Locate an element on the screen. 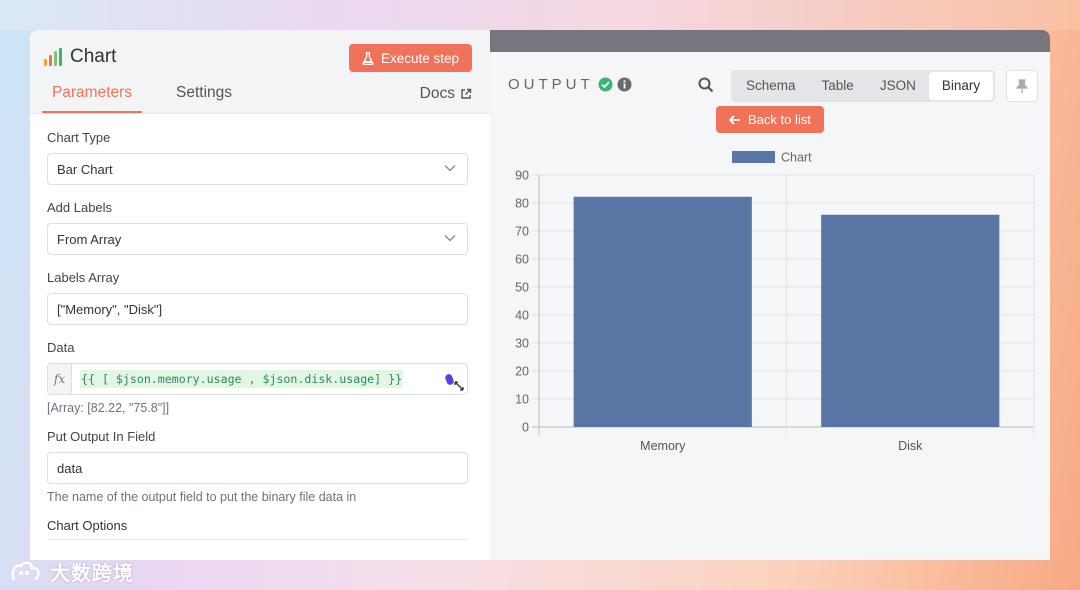 This screenshot has height=590, width=1080. output-field-value: data is located at coordinates (70, 468).